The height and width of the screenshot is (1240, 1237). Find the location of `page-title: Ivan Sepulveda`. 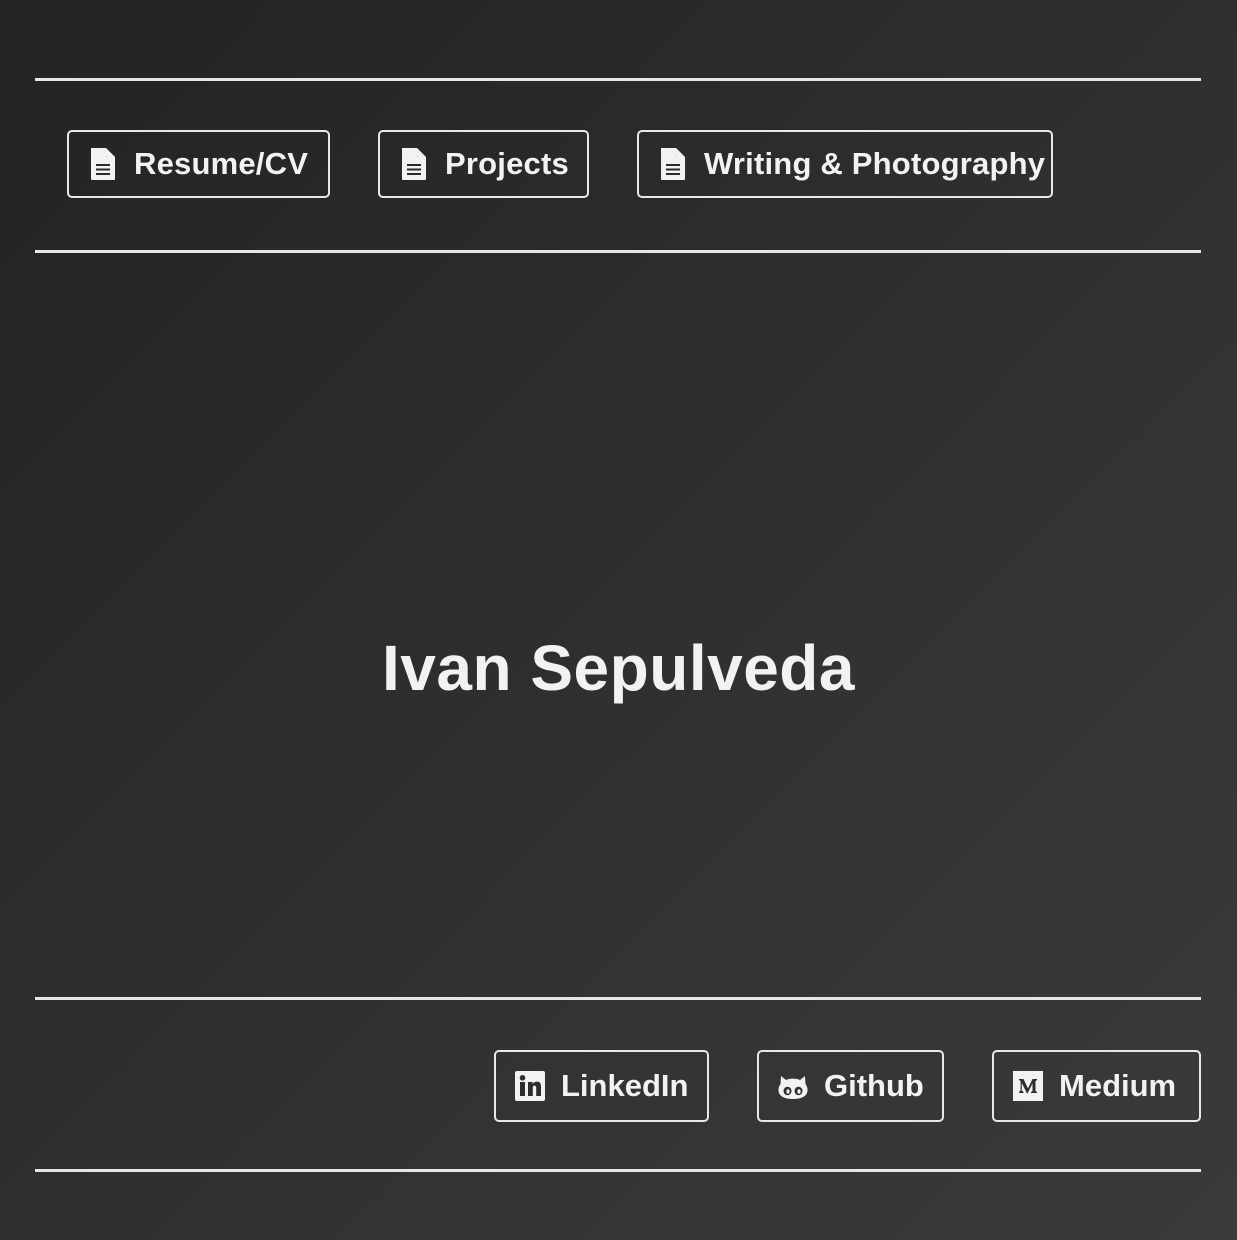

page-title: Ivan Sepulveda is located at coordinates (618, 667).